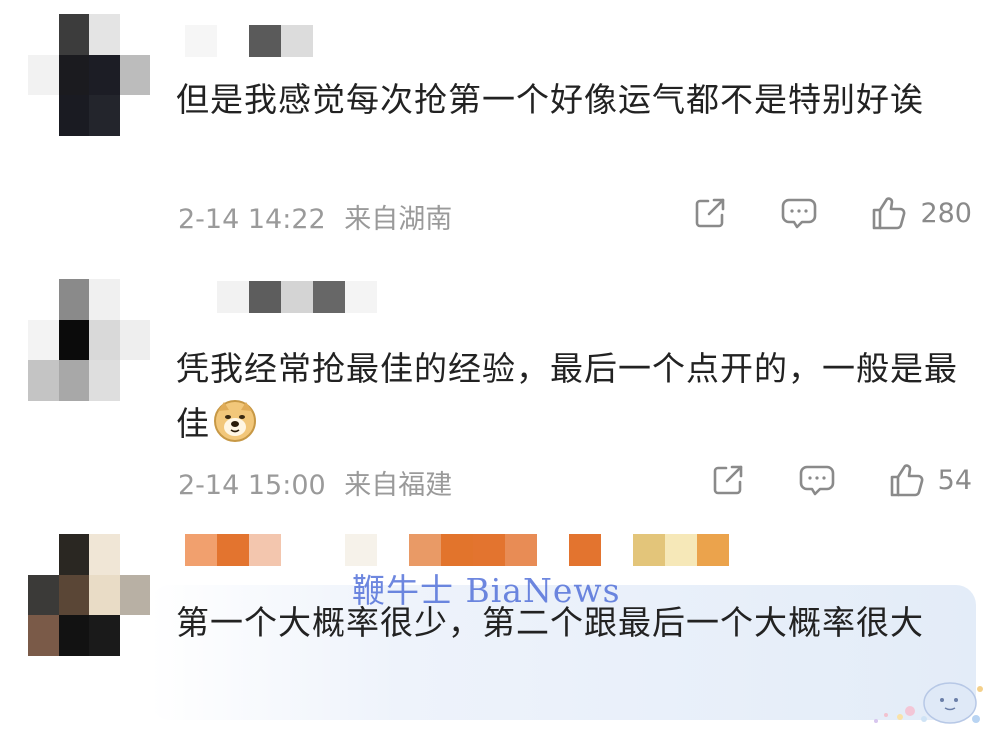 The width and height of the screenshot is (1000, 737). I want to click on comment-meta: 2-14 15:00 来自福建, so click(315, 482).